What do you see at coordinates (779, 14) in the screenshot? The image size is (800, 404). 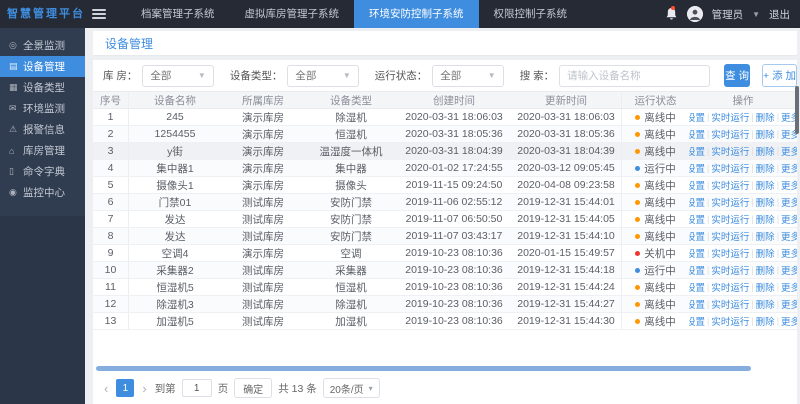 I see `logout-button: 退出` at bounding box center [779, 14].